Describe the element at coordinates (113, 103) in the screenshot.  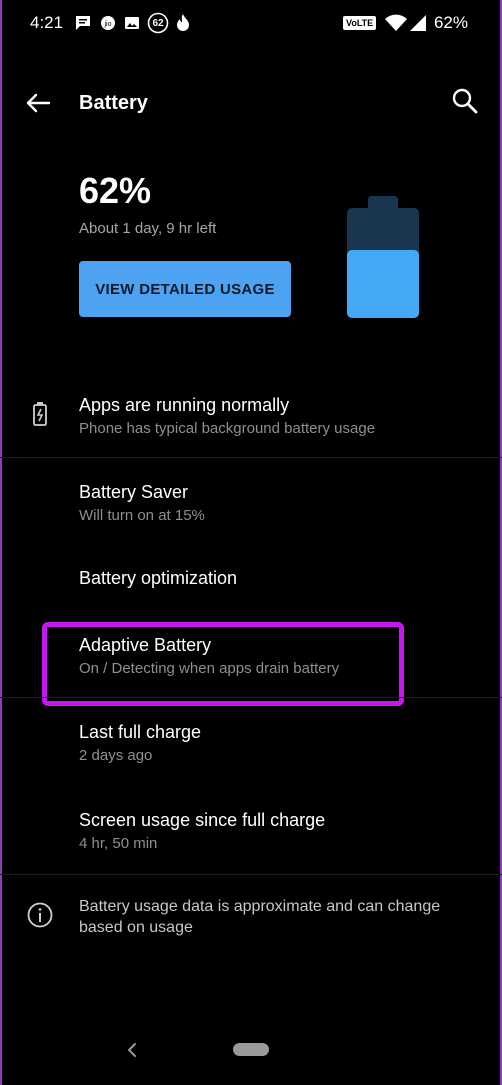
I see `page-title: Battery` at that location.